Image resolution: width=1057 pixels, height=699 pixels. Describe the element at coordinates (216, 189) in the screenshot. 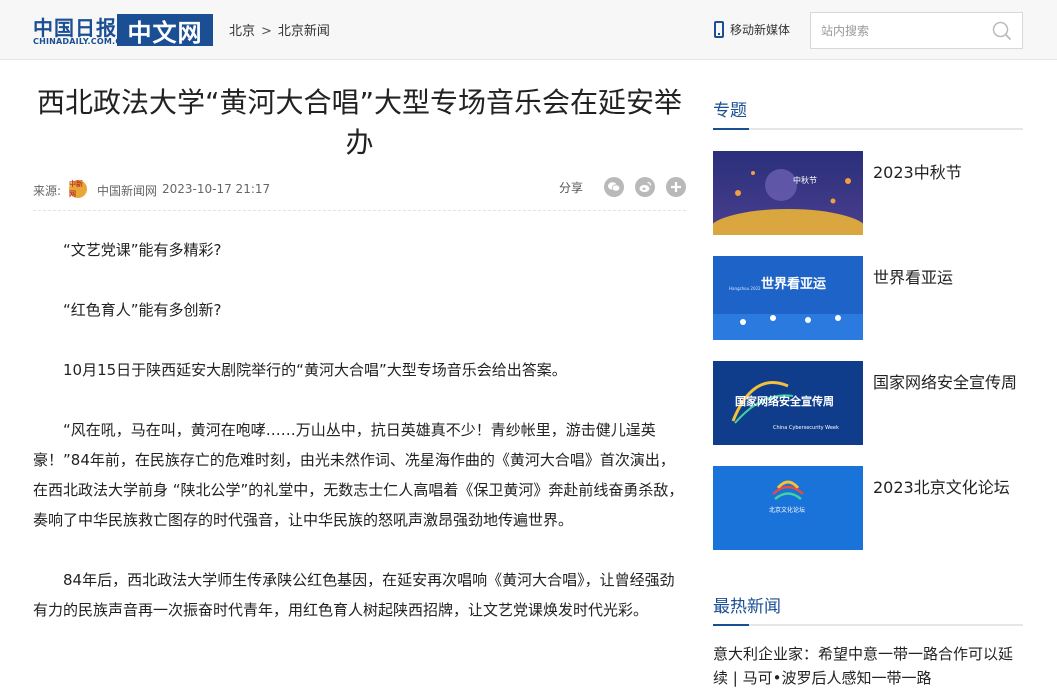

I see `publish-date: 2023-10-17 21:17` at that location.